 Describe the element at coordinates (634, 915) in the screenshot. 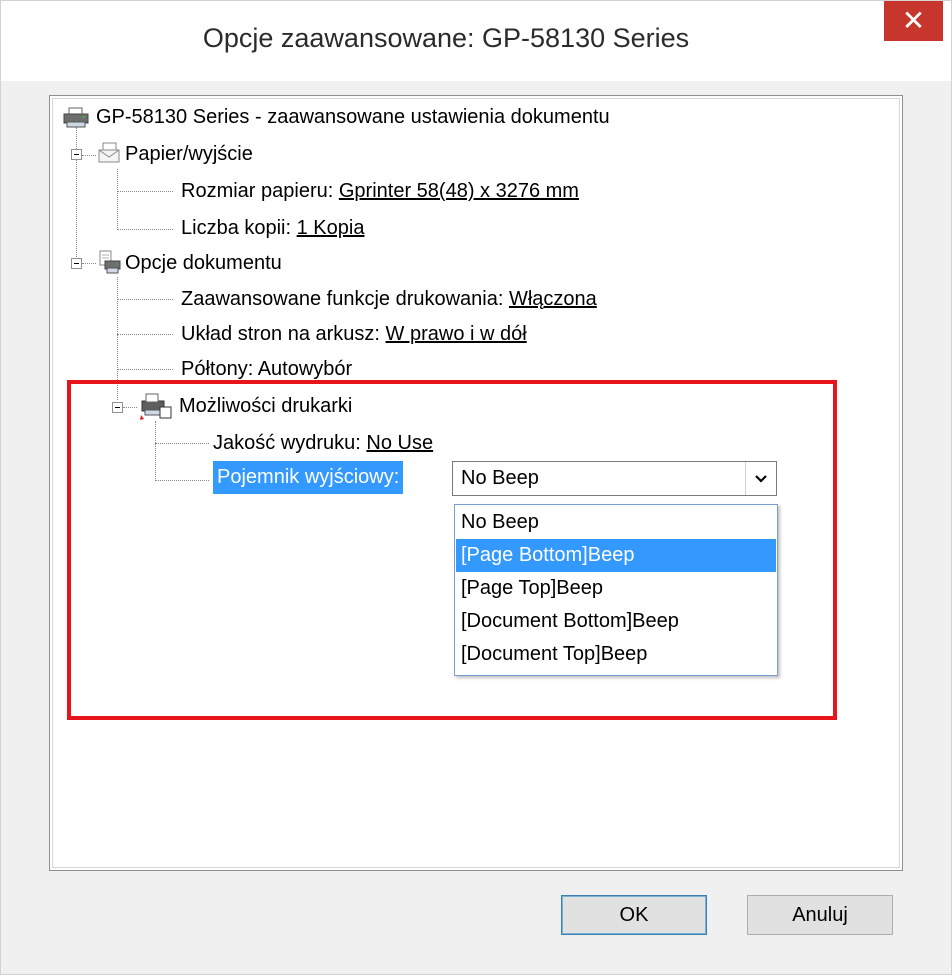

I see `ok-button: OK` at that location.